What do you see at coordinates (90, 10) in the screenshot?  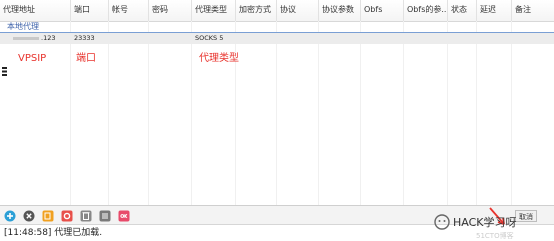 I see `col-port: 端口` at bounding box center [90, 10].